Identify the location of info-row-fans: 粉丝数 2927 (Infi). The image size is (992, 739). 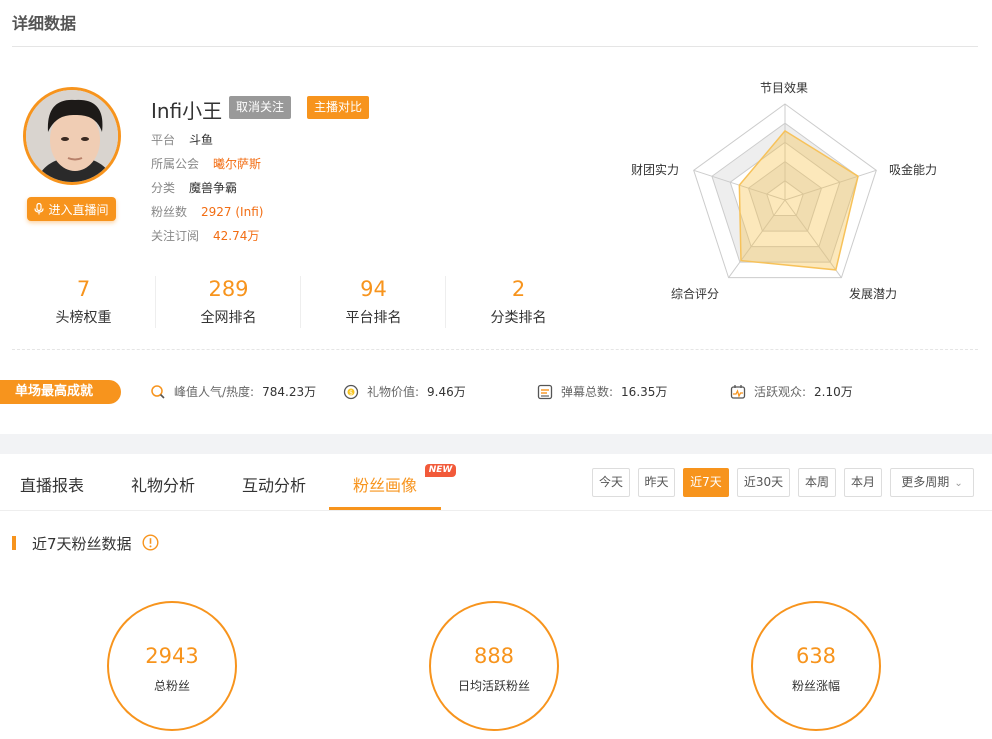
(207, 211).